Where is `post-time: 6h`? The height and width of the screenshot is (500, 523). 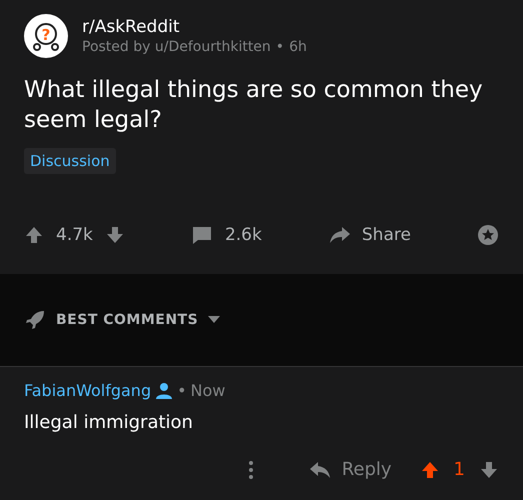 post-time: 6h is located at coordinates (298, 47).